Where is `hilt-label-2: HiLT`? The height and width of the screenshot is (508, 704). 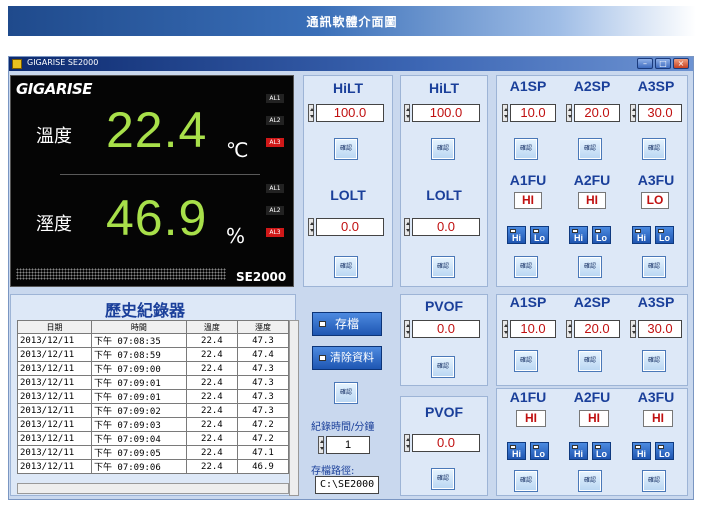
hilt-label-2: HiLT is located at coordinates (444, 88).